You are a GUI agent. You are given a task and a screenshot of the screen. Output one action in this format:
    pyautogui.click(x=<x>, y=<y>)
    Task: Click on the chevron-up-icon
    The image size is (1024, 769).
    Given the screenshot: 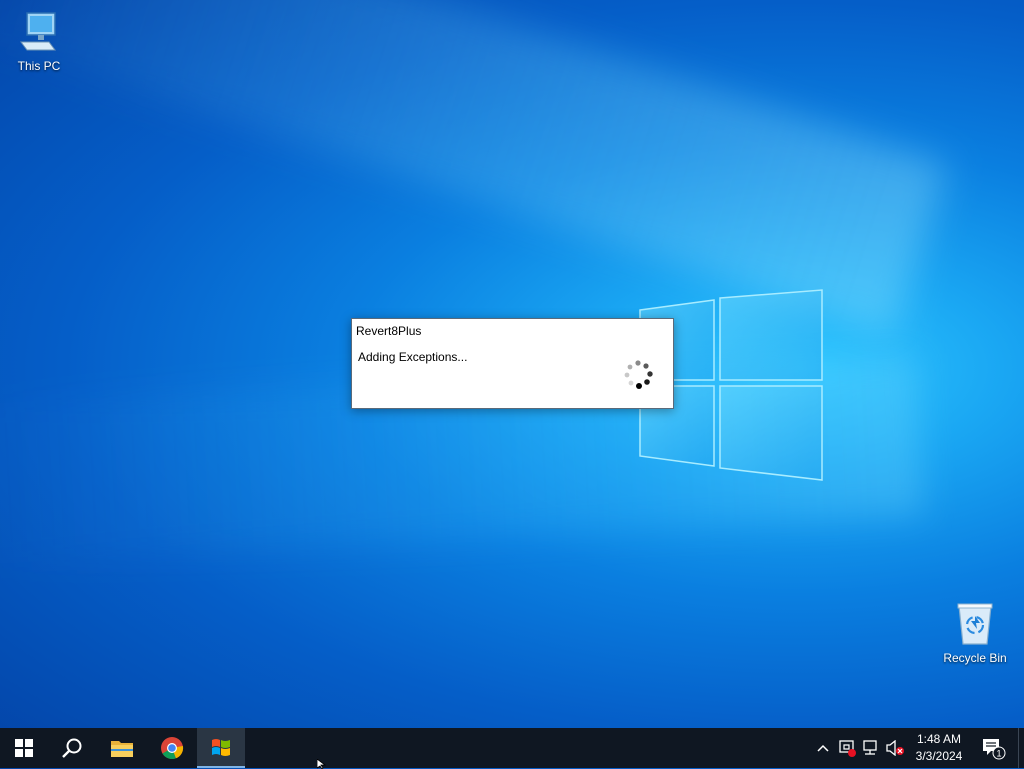 What is the action you would take?
    pyautogui.click(x=823, y=748)
    